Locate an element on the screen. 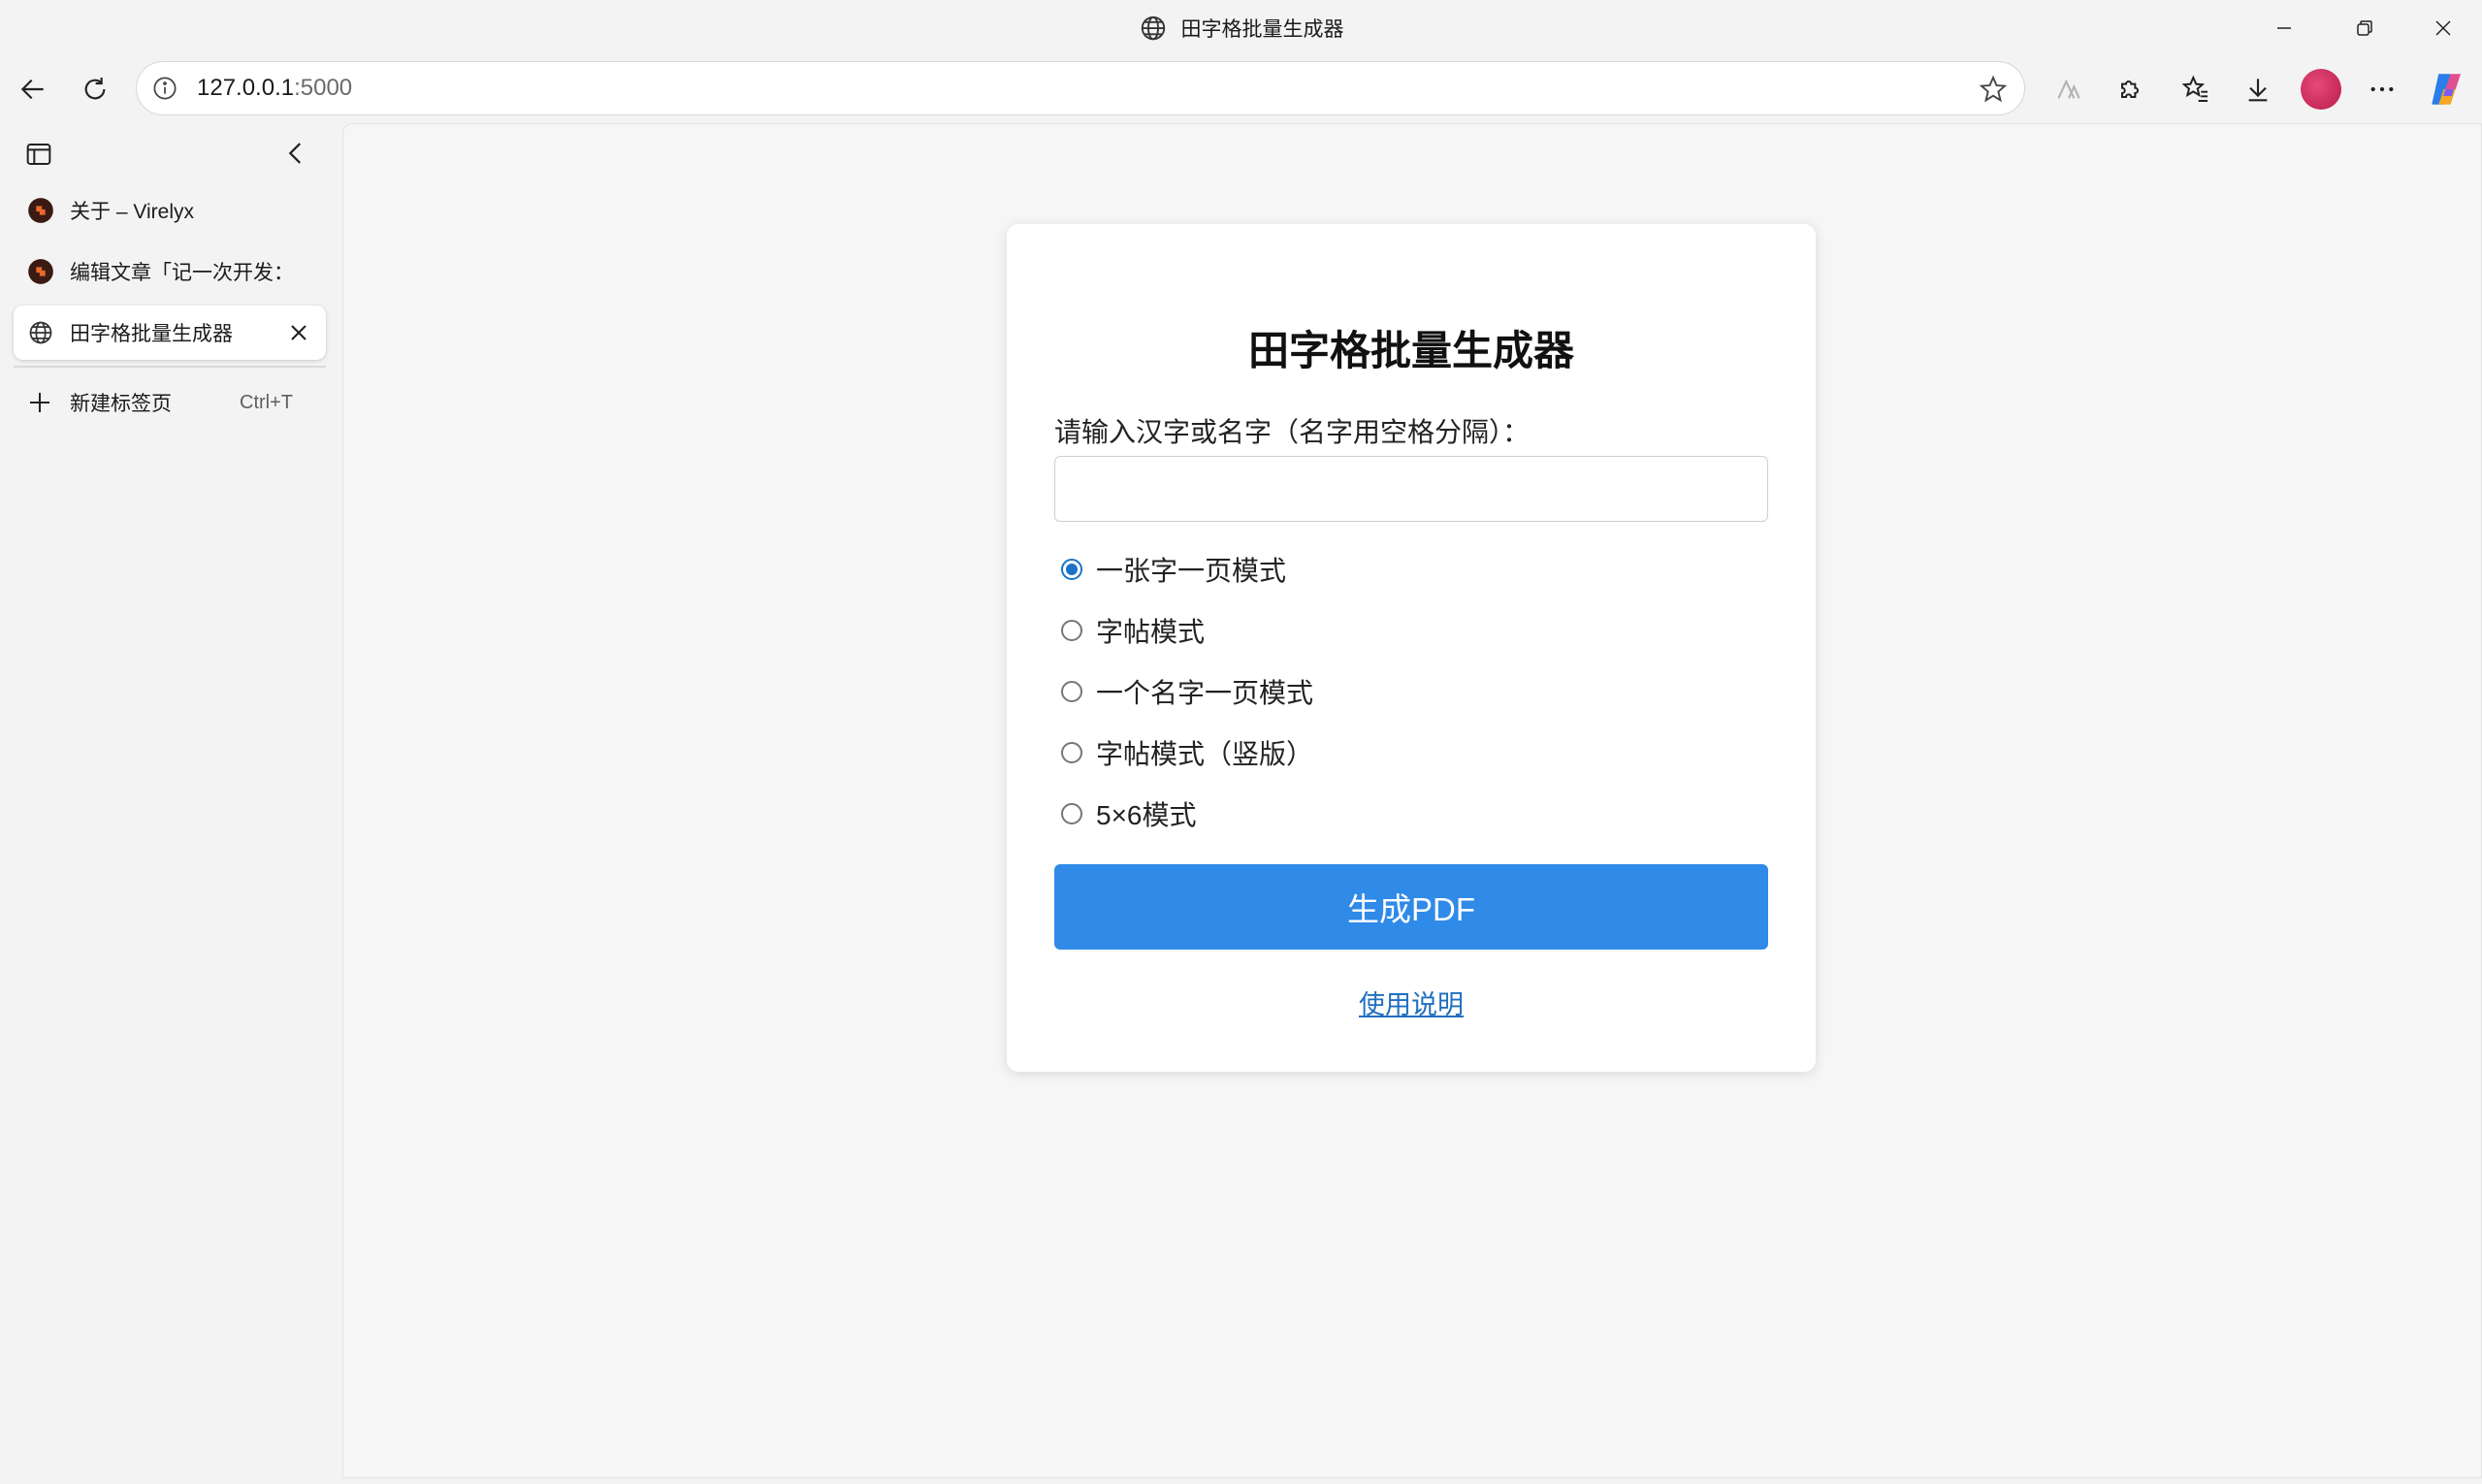 This screenshot has width=2482, height=1484. close-icon is located at coordinates (2443, 28).